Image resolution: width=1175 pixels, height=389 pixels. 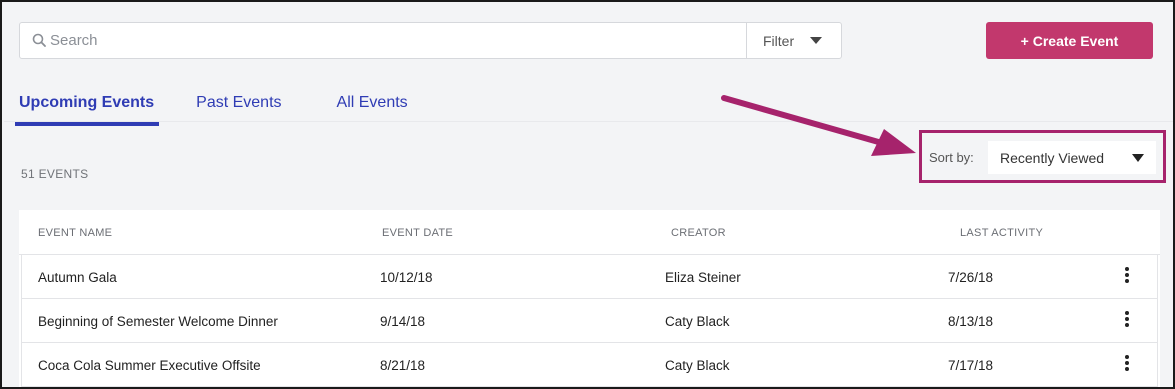 What do you see at coordinates (149, 365) in the screenshot?
I see `event-name: Coca Cola Summer Executive Offsite` at bounding box center [149, 365].